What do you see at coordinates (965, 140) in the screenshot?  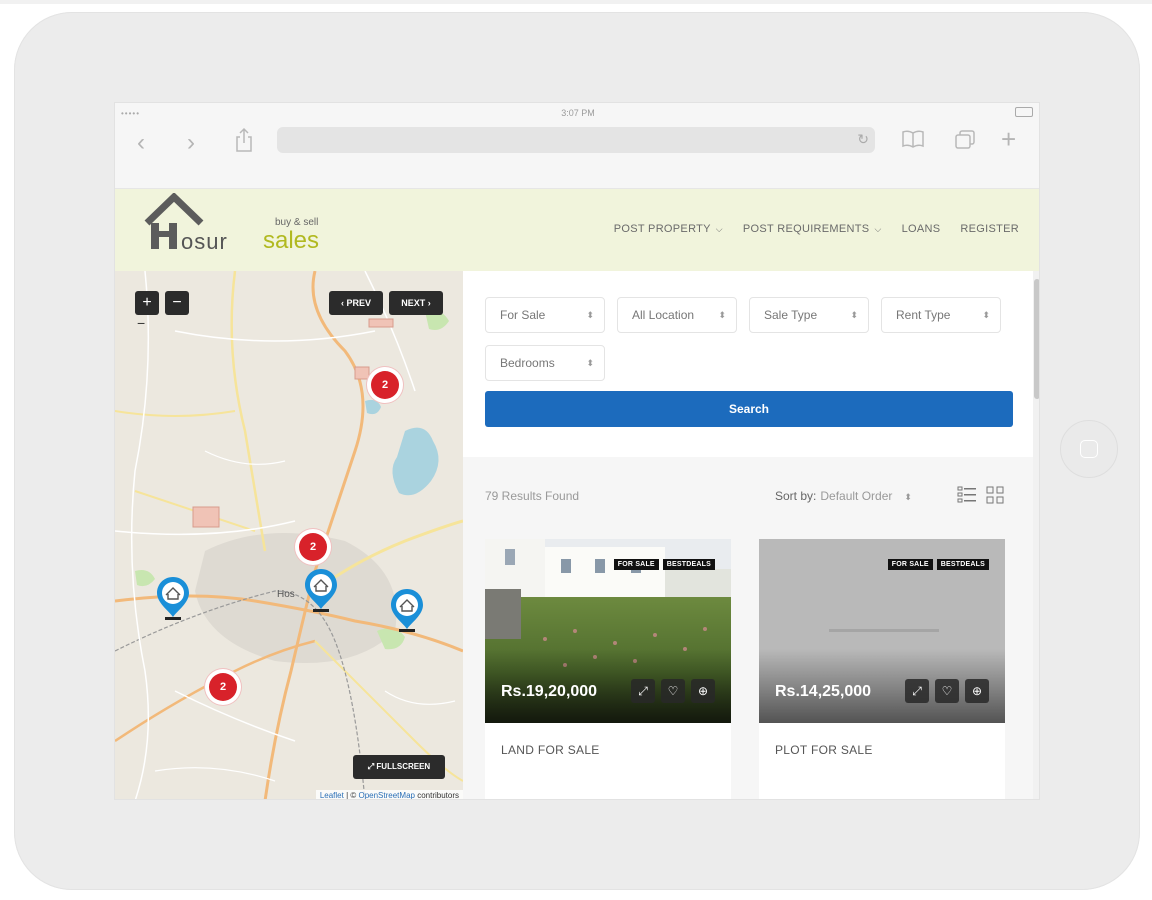 I see `tabs-icon` at bounding box center [965, 140].